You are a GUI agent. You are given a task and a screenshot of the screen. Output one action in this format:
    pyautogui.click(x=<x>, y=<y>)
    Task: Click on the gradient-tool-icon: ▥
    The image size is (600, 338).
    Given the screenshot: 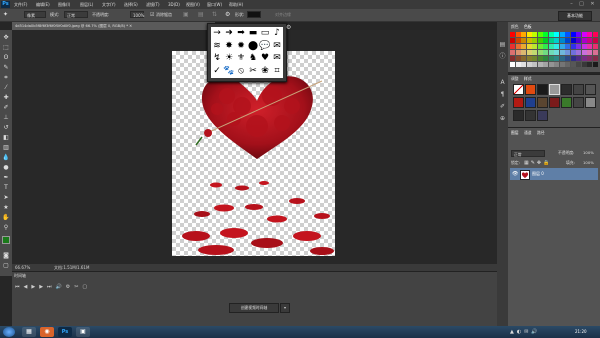 What is the action you would take?
    pyautogui.click(x=6, y=148)
    